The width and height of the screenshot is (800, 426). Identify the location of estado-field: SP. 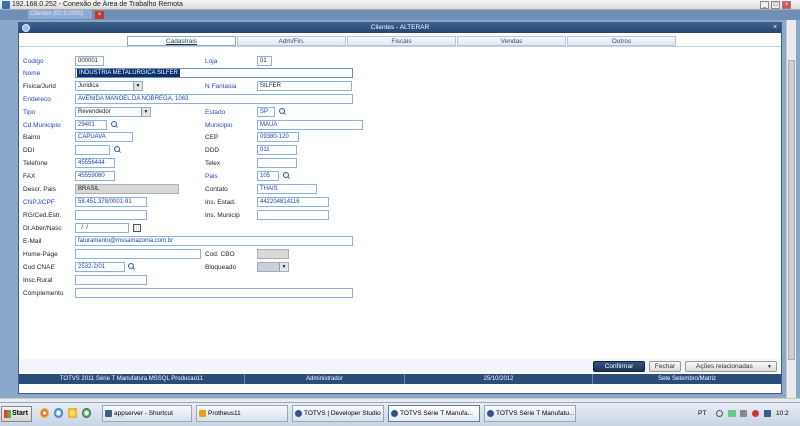
(266, 112).